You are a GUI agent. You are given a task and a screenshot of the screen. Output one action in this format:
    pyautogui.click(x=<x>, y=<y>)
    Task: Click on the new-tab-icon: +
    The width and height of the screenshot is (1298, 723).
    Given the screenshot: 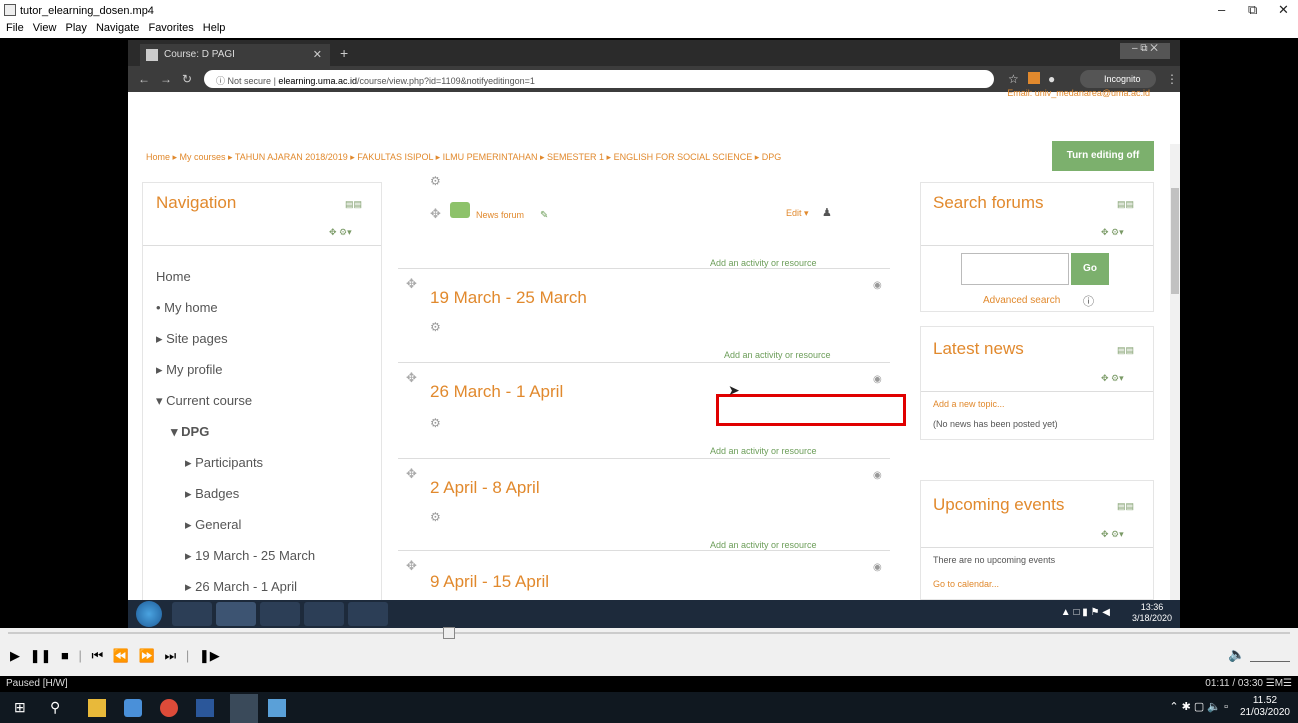 What is the action you would take?
    pyautogui.click(x=344, y=53)
    